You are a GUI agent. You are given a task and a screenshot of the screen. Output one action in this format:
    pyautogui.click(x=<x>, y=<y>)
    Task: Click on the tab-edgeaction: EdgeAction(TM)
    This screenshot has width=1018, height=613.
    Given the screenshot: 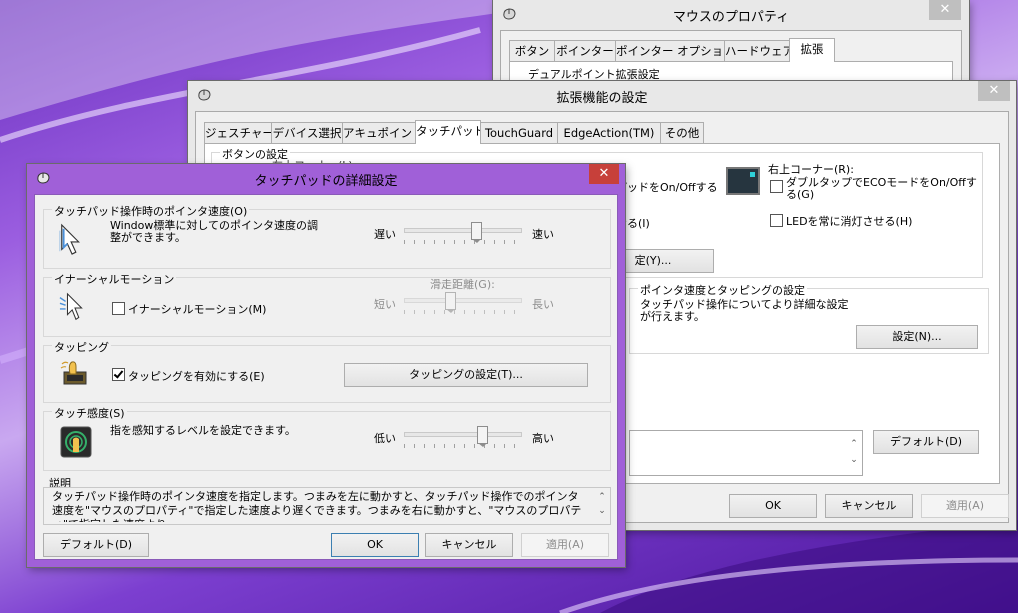 What is the action you would take?
    pyautogui.click(x=609, y=132)
    